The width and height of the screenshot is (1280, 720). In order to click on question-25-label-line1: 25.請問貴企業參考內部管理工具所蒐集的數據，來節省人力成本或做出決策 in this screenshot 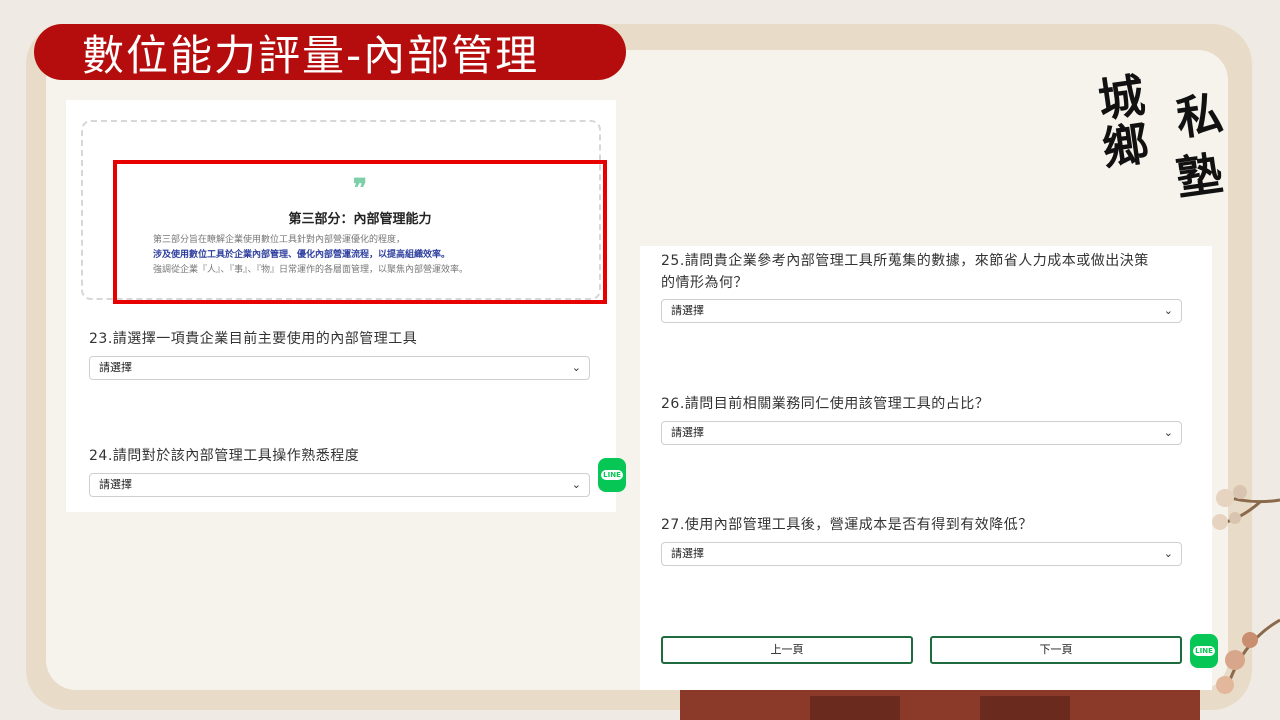, I will do `click(905, 261)`.